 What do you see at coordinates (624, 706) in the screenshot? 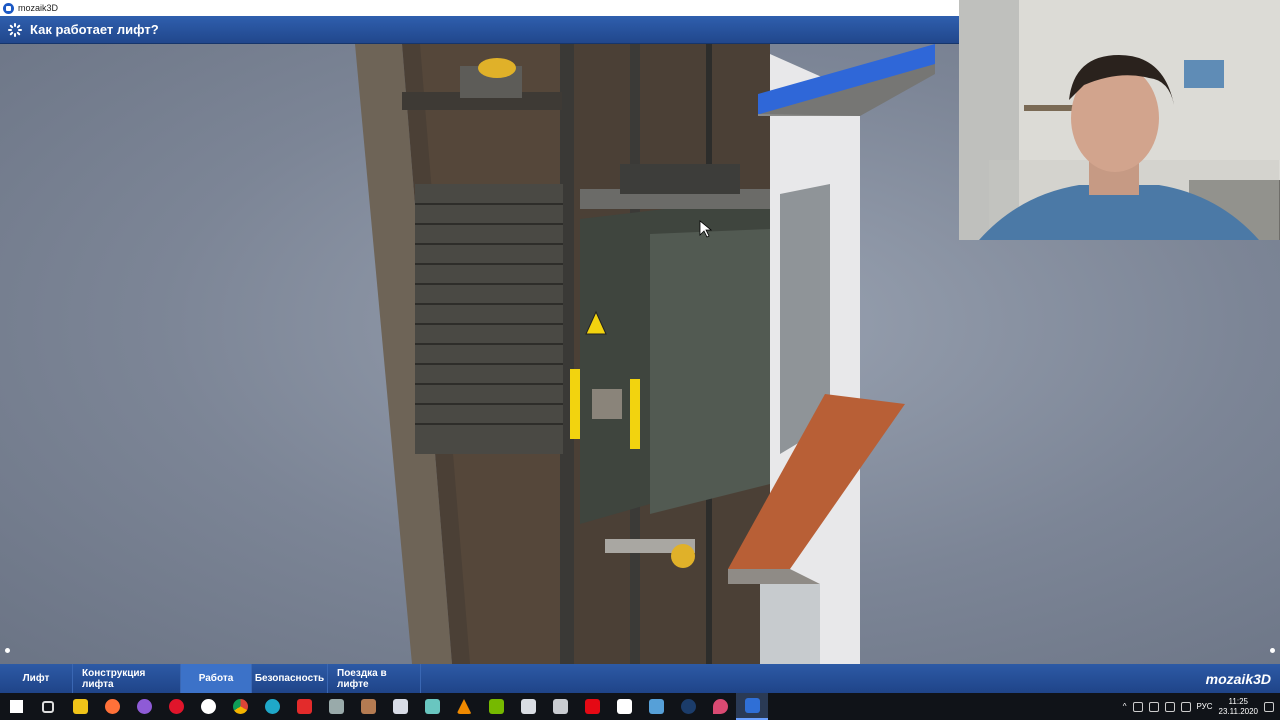
I see `mail-icon` at bounding box center [624, 706].